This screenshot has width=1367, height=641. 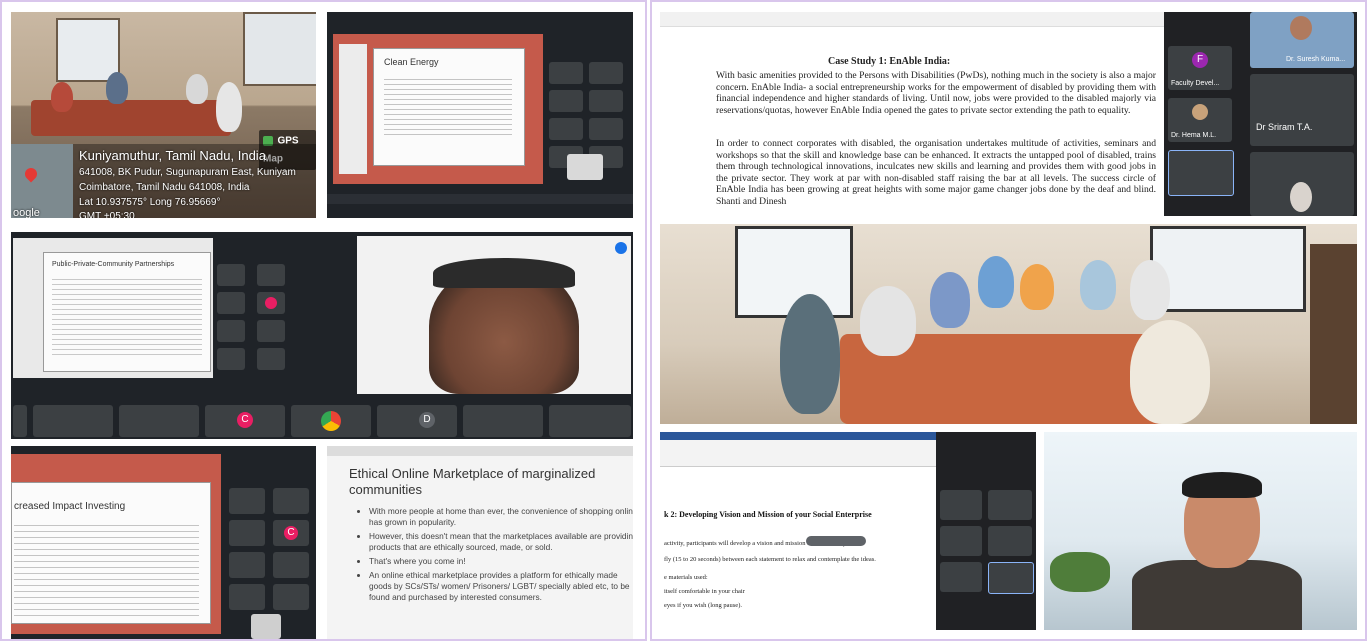 What do you see at coordinates (353, 109) in the screenshot?
I see `slide-thumbnails` at bounding box center [353, 109].